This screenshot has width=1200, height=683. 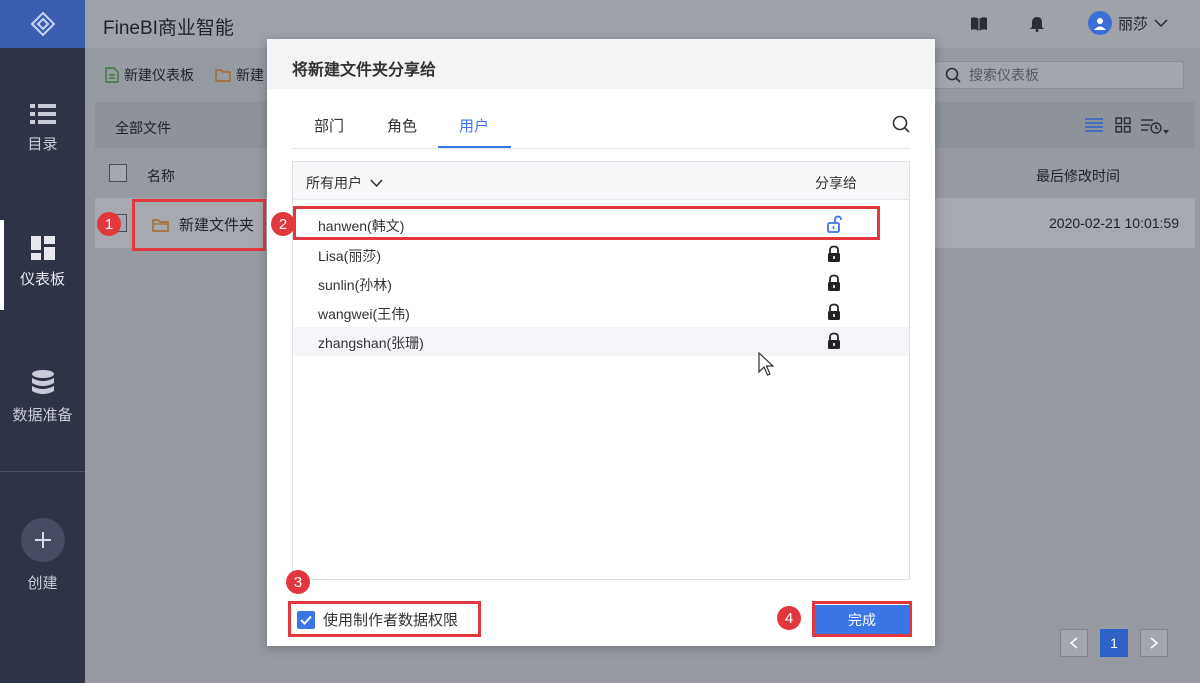 I want to click on active-tab-indicator, so click(x=474, y=147).